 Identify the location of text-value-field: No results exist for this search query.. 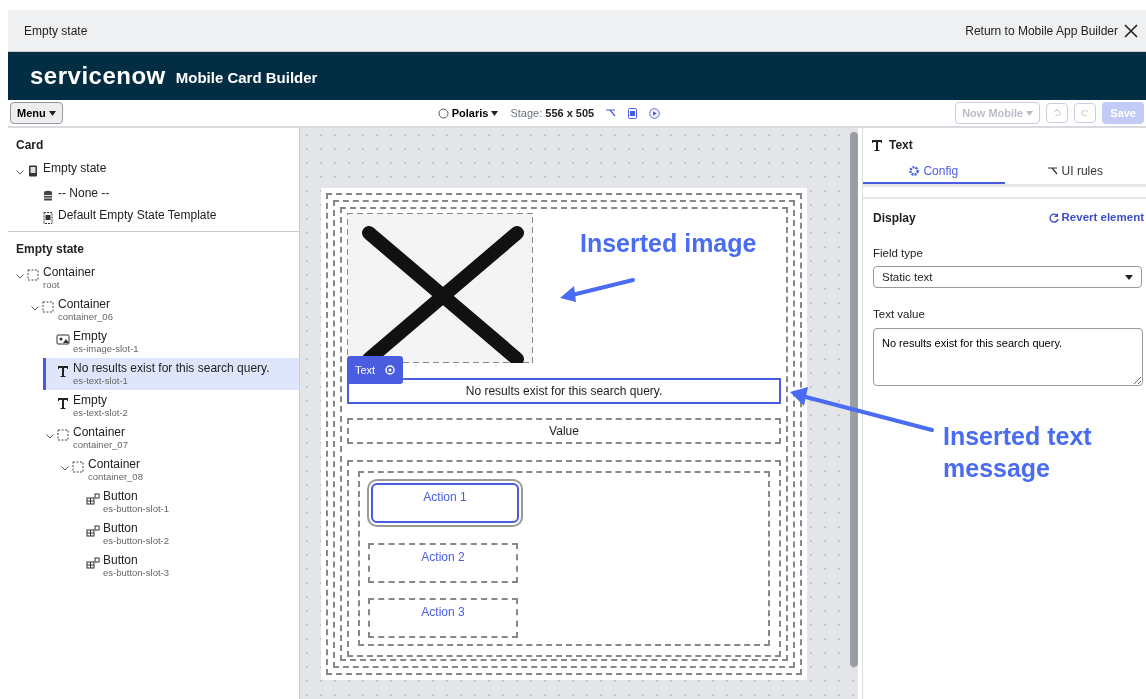
(1008, 356).